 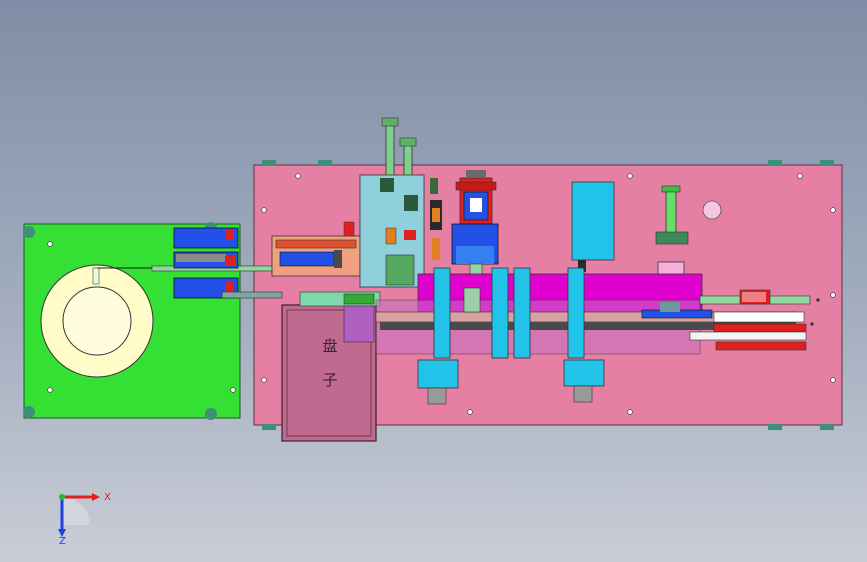 I want to click on x-axis-label: X, so click(x=107, y=497).